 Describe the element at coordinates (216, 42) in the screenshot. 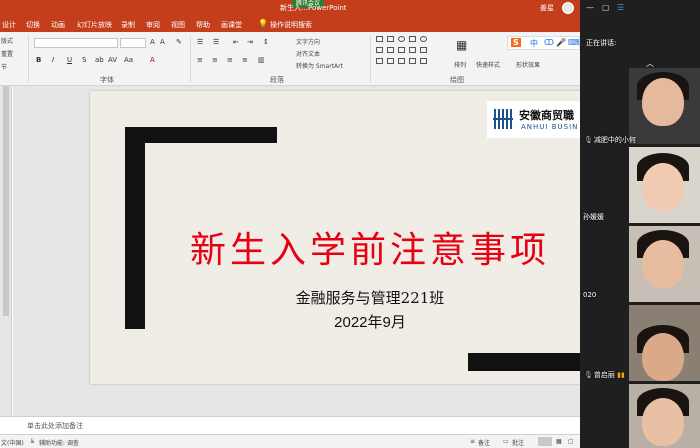

I see `numbering-icon: ☰` at that location.